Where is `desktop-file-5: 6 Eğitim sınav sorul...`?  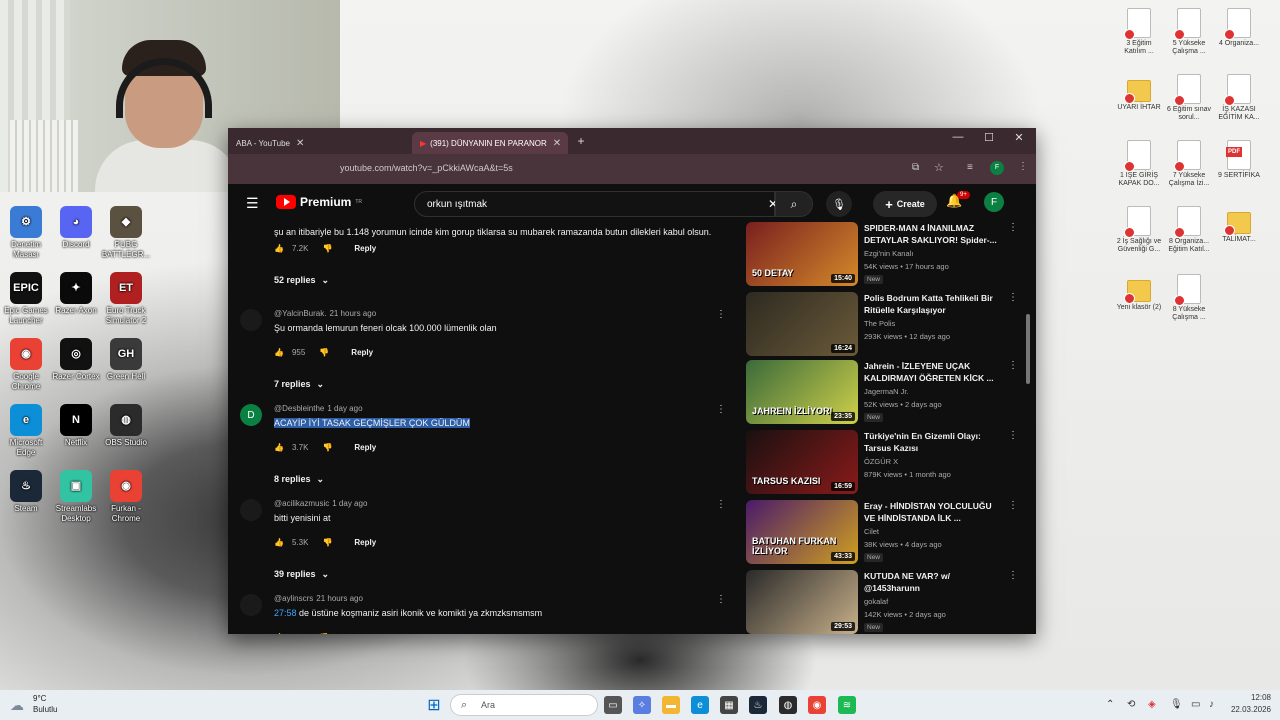
desktop-file-5: 6 Eğitim sınav sorul... is located at coordinates (1189, 98).